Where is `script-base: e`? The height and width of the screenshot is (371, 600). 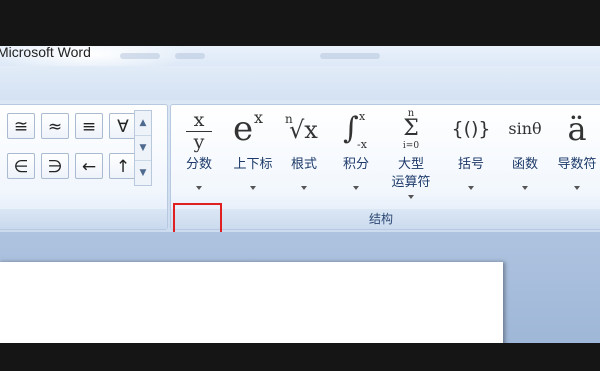 script-base: e is located at coordinates (243, 129).